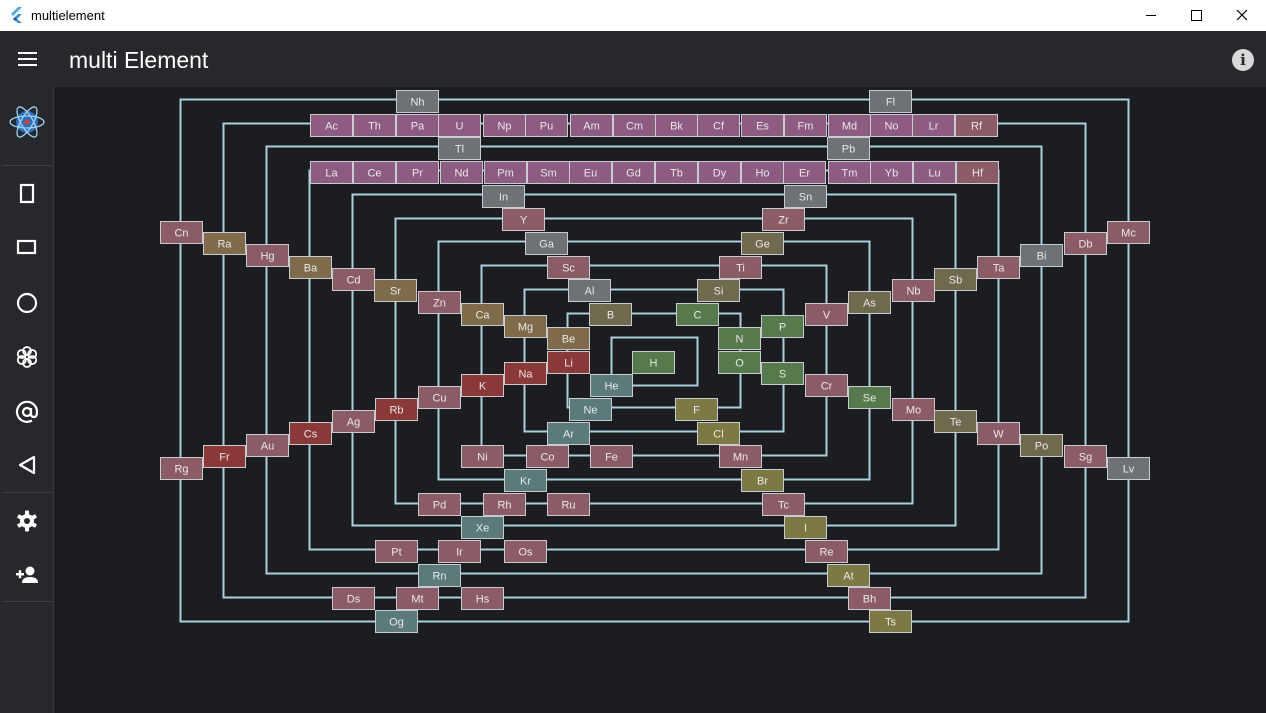 The width and height of the screenshot is (1266, 713). Describe the element at coordinates (505, 172) in the screenshot. I see `element-cell-pm: Pm` at that location.